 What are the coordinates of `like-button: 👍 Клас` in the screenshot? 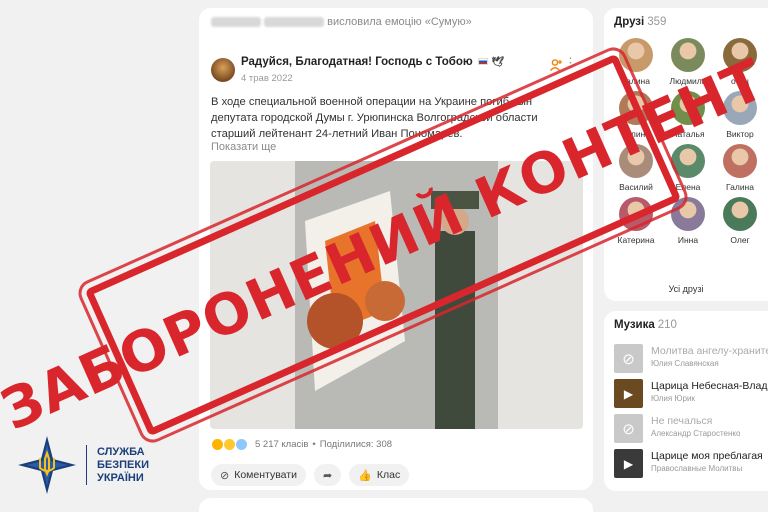 It's located at (379, 475).